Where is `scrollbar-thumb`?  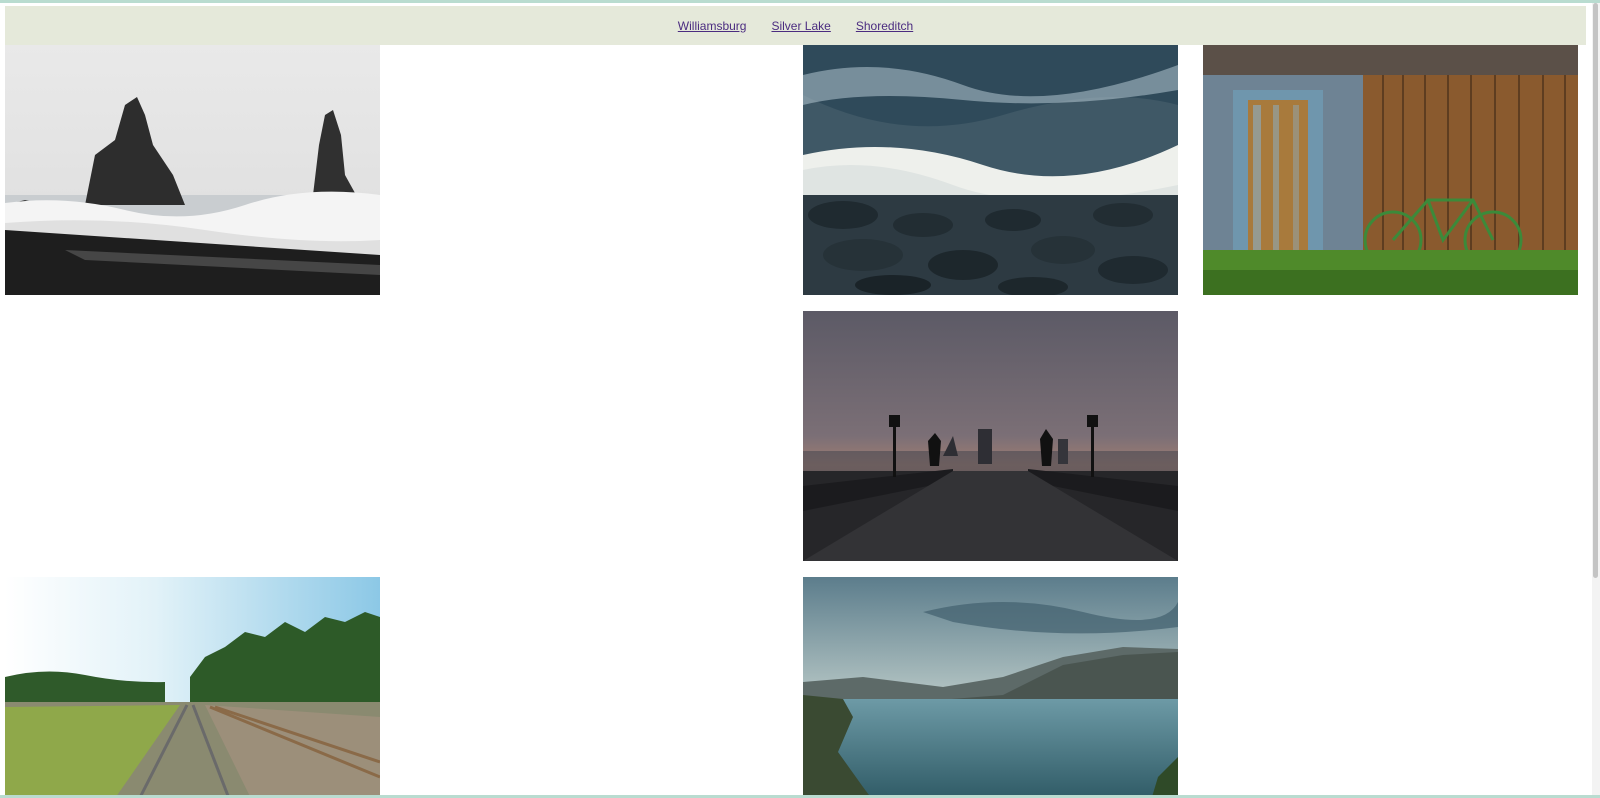
scrollbar-thumb is located at coordinates (1595, 290).